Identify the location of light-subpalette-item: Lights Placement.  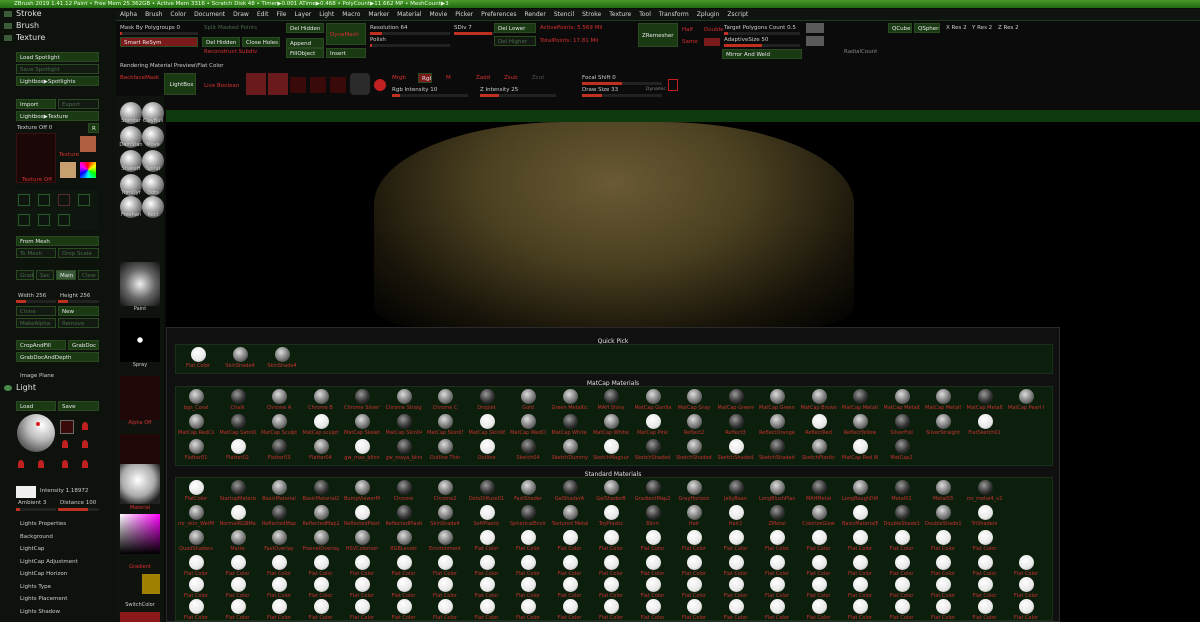
(43, 599).